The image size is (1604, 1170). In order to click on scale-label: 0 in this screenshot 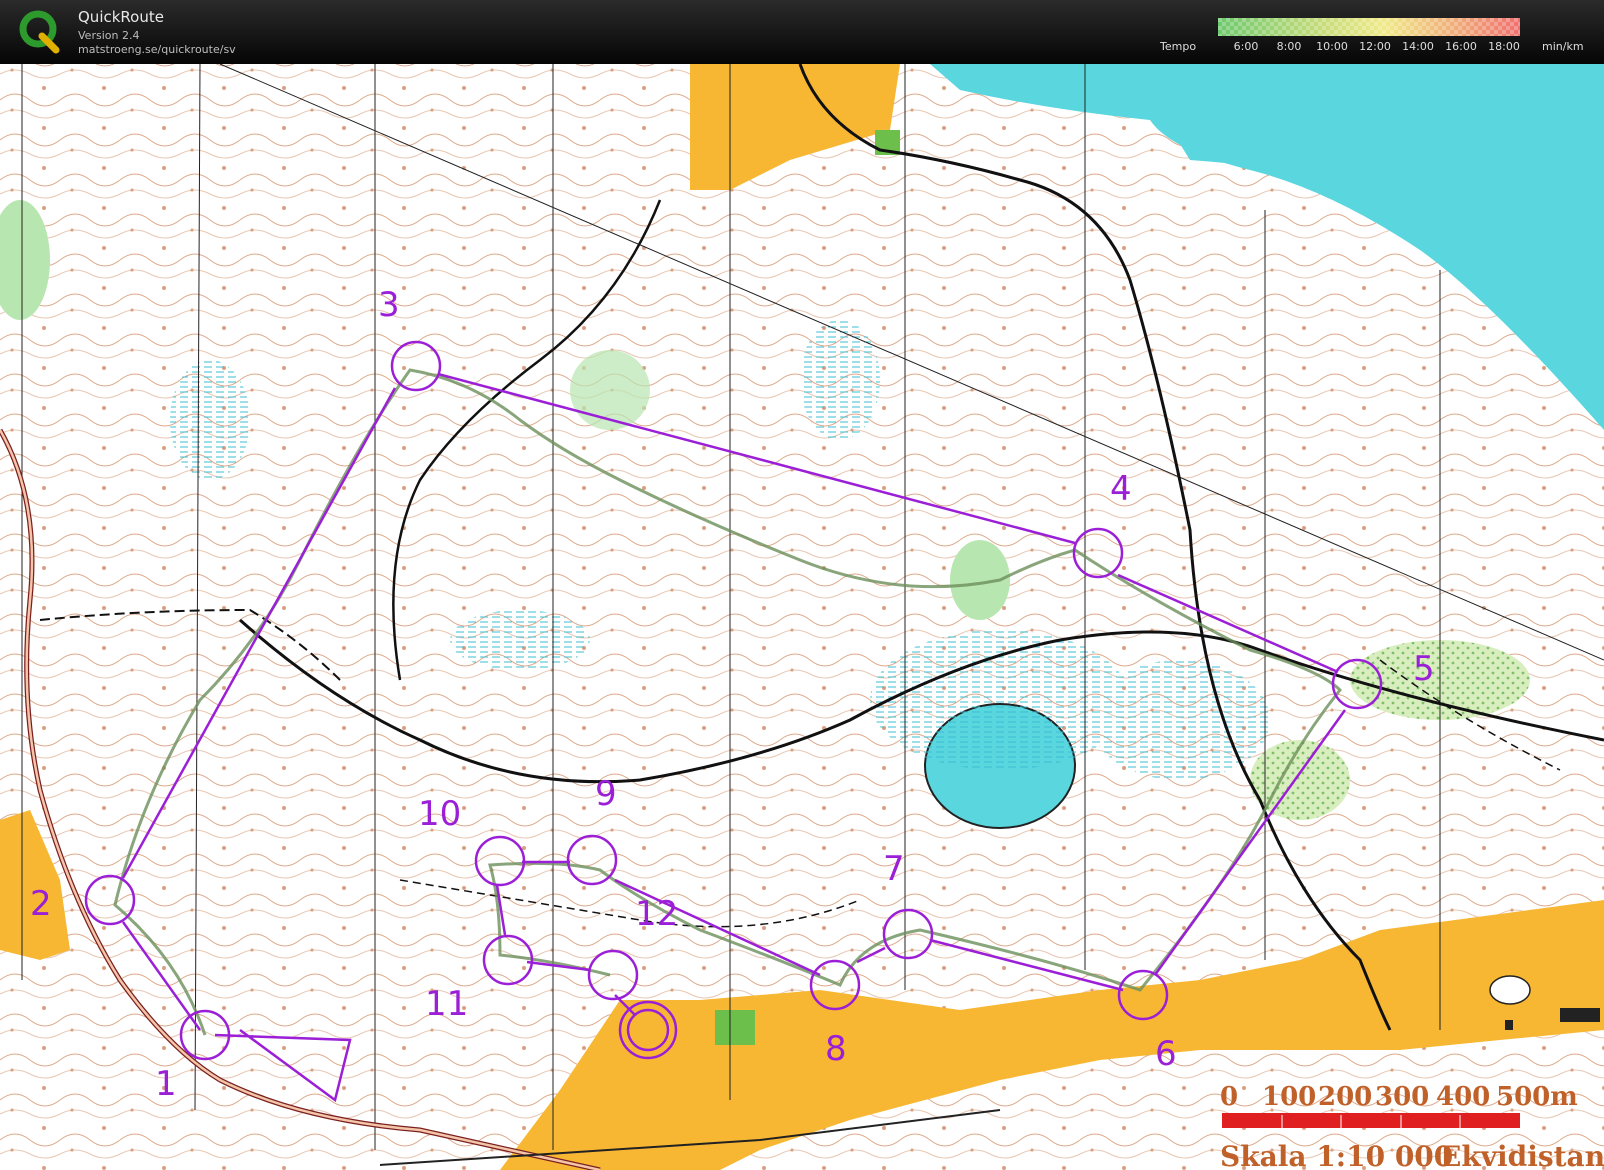, I will do `click(1229, 1097)`.